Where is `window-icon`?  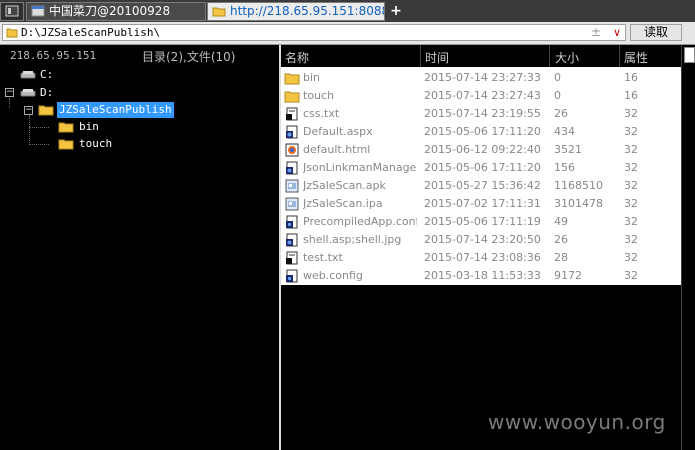
window-icon is located at coordinates (38, 11).